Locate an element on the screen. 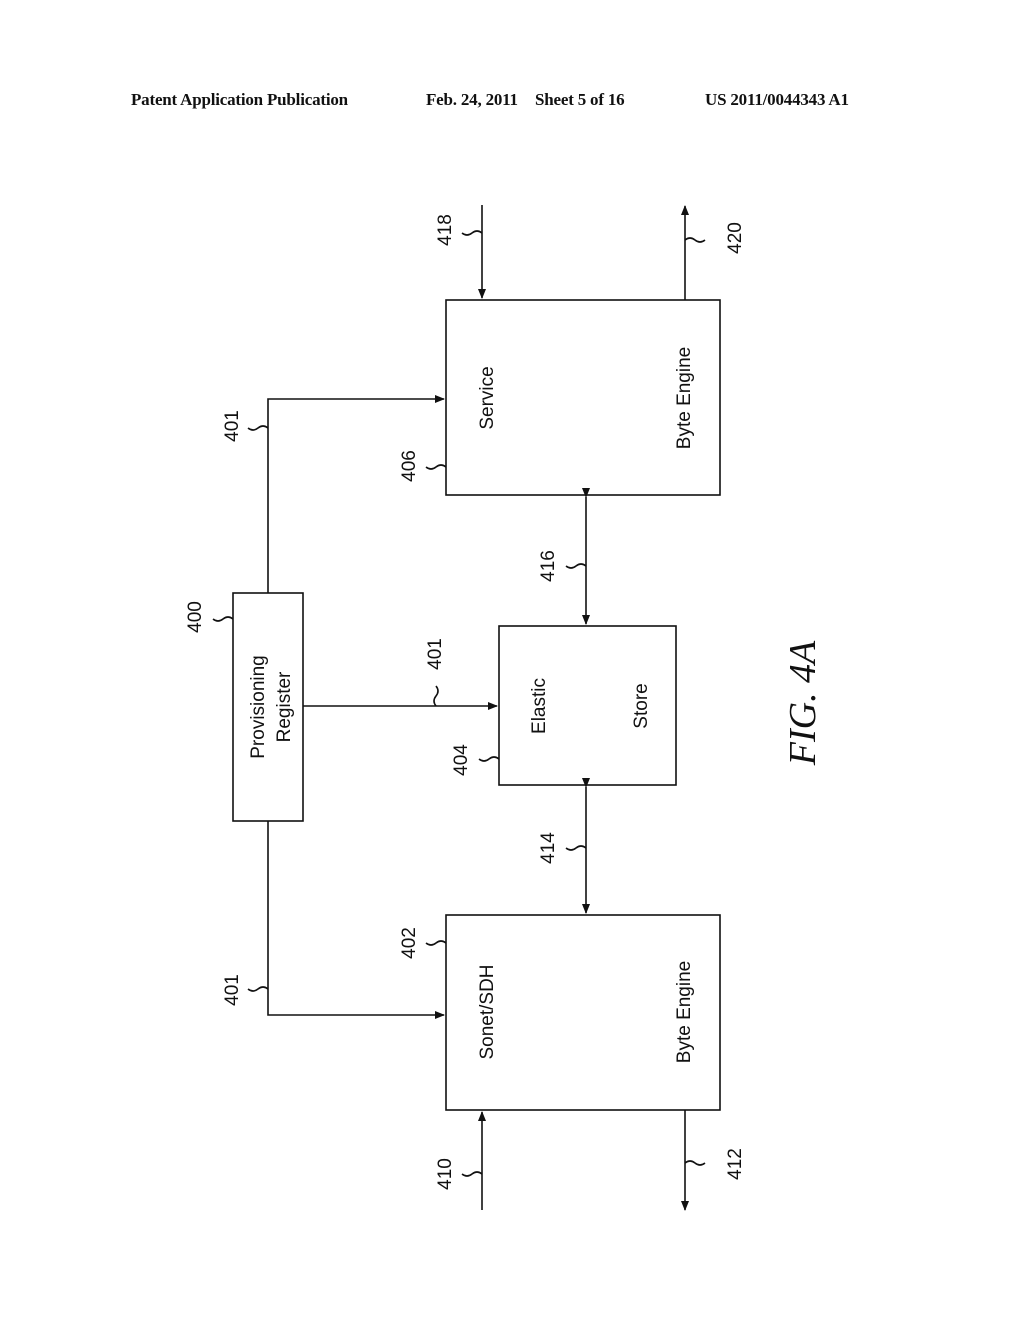 Image resolution: width=1024 pixels, height=1320 pixels. register-label: Register is located at coordinates (284, 706).